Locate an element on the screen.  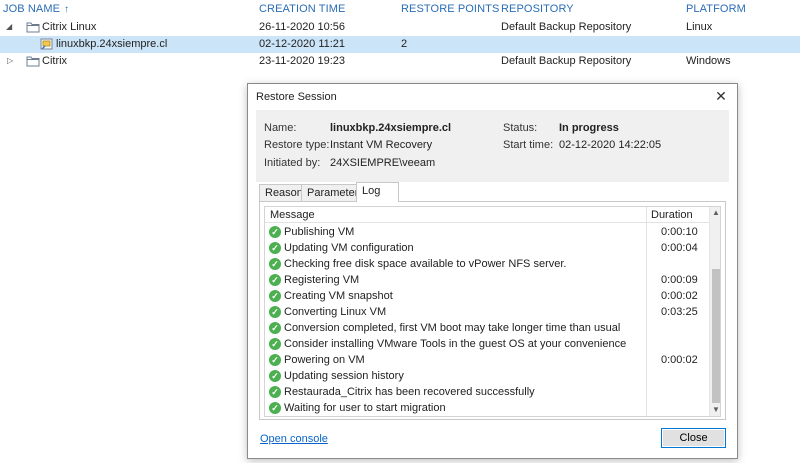
log-row: ✓ Registering VM 0:00:09 is located at coordinates (487, 280).